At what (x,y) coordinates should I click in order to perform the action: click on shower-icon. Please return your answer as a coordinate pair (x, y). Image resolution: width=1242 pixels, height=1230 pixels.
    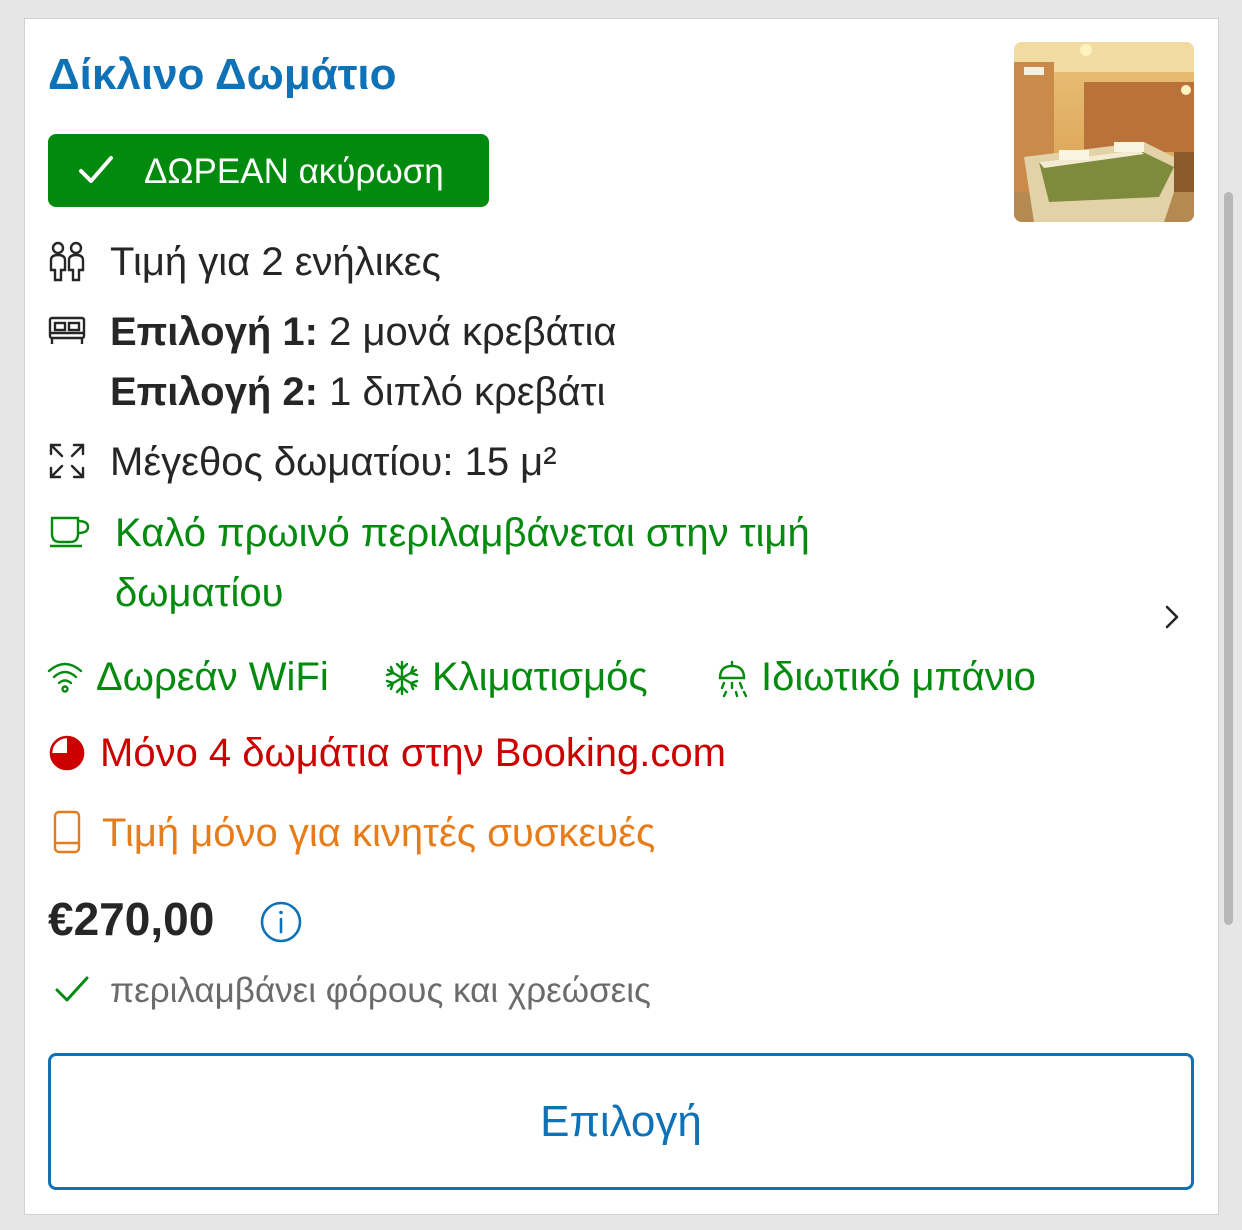
    Looking at the image, I should click on (732, 681).